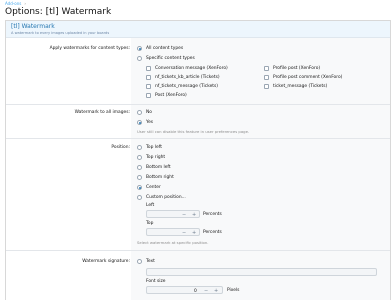 The width and height of the screenshot is (392, 300). What do you see at coordinates (186, 86) in the screenshot?
I see `content-type-label: nf_tickets_message (Tickets)` at bounding box center [186, 86].